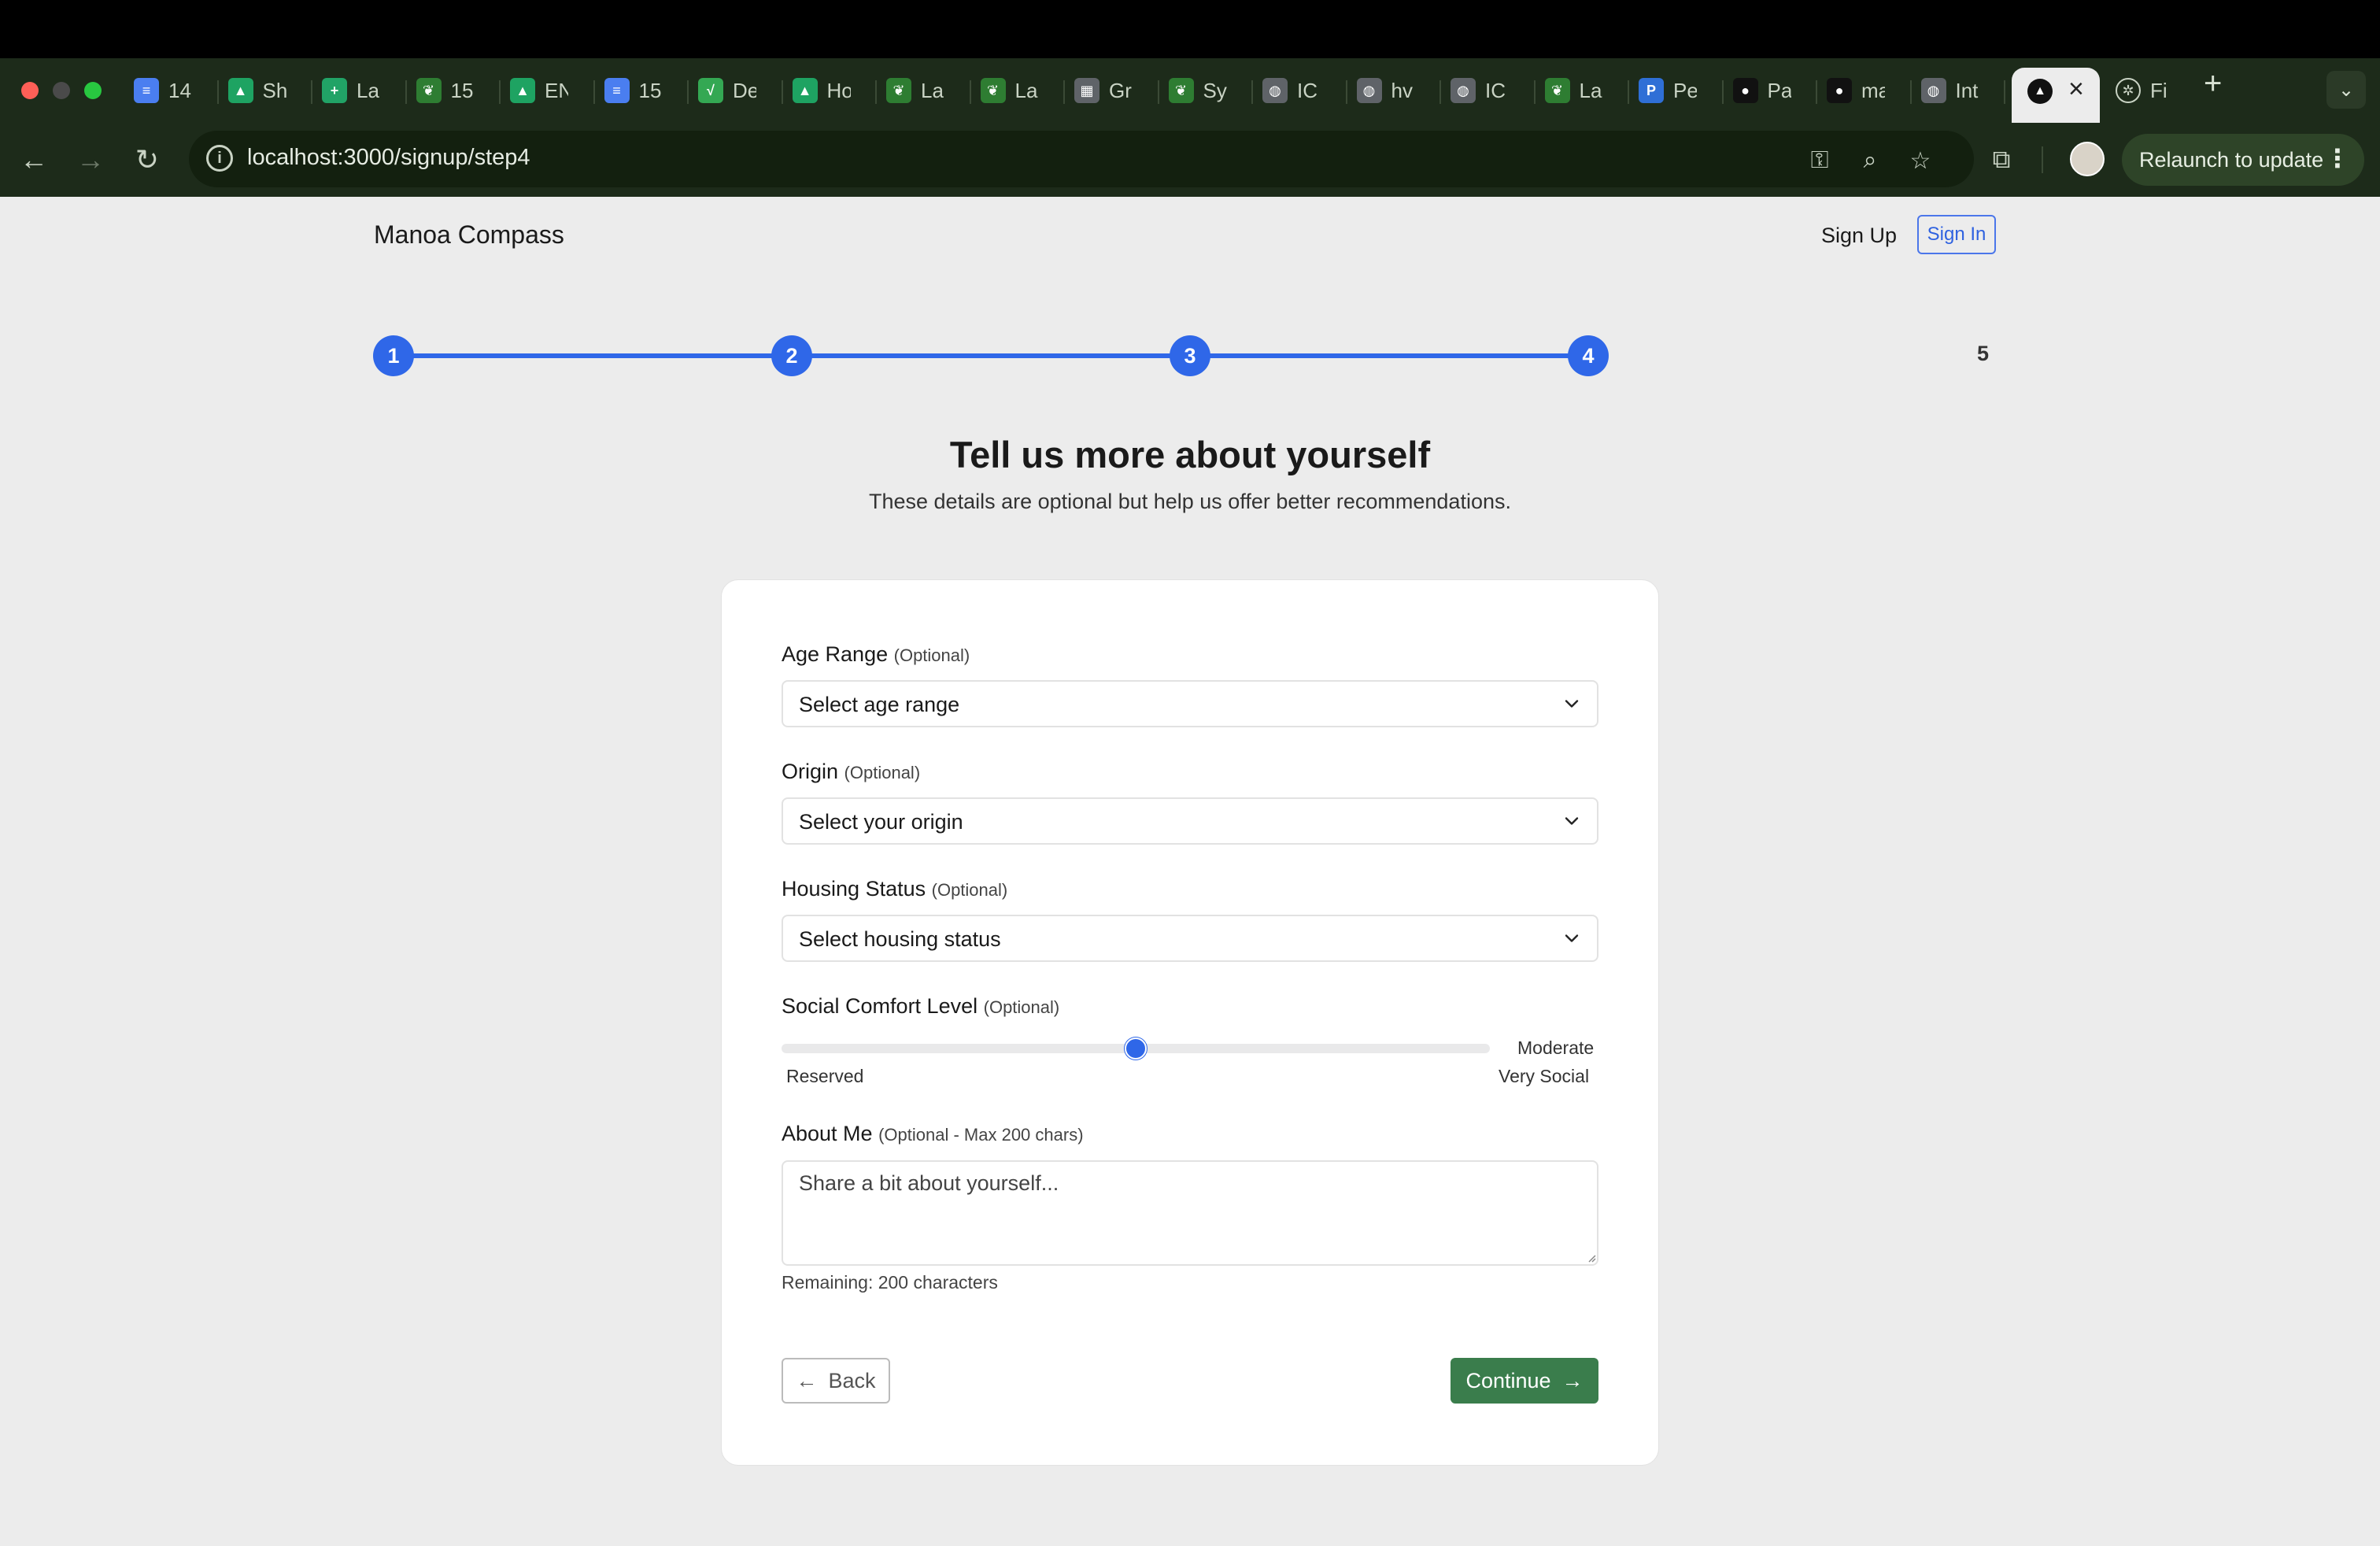  What do you see at coordinates (1761, 90) in the screenshot?
I see `browser-tab: ● Pa` at bounding box center [1761, 90].